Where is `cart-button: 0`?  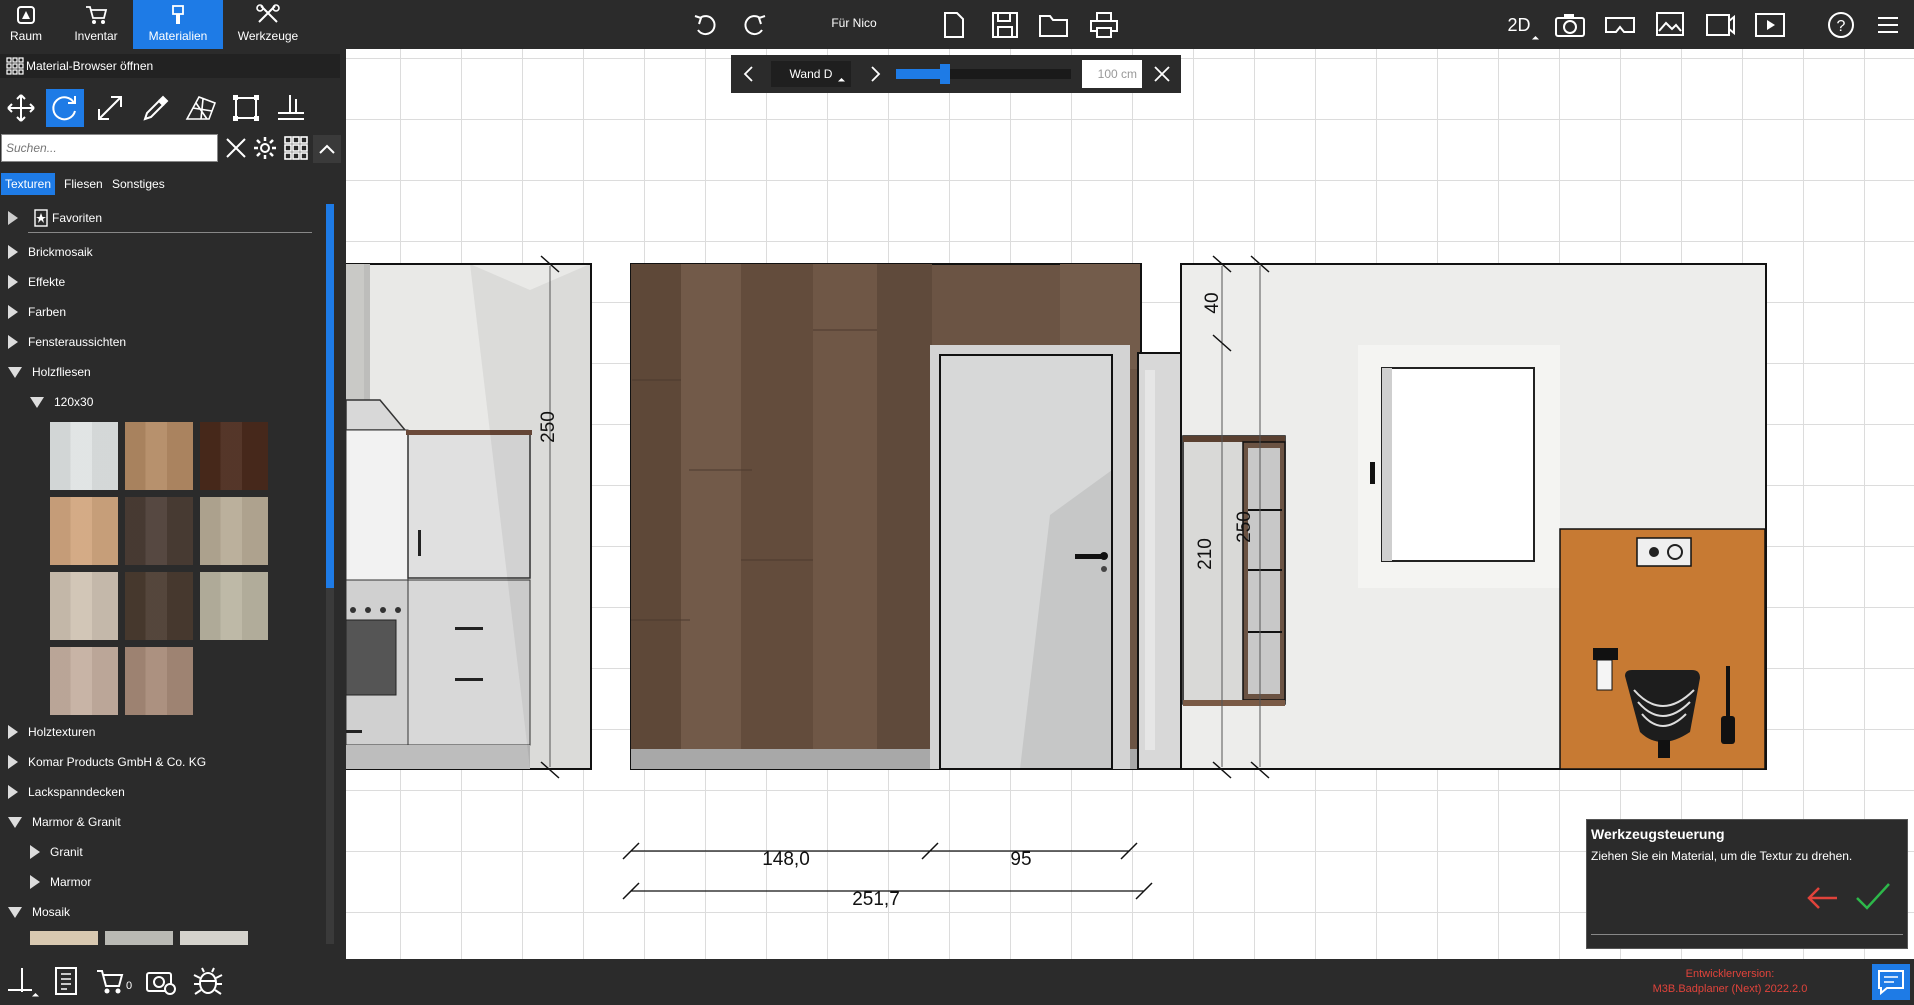 cart-button: 0 is located at coordinates (115, 982).